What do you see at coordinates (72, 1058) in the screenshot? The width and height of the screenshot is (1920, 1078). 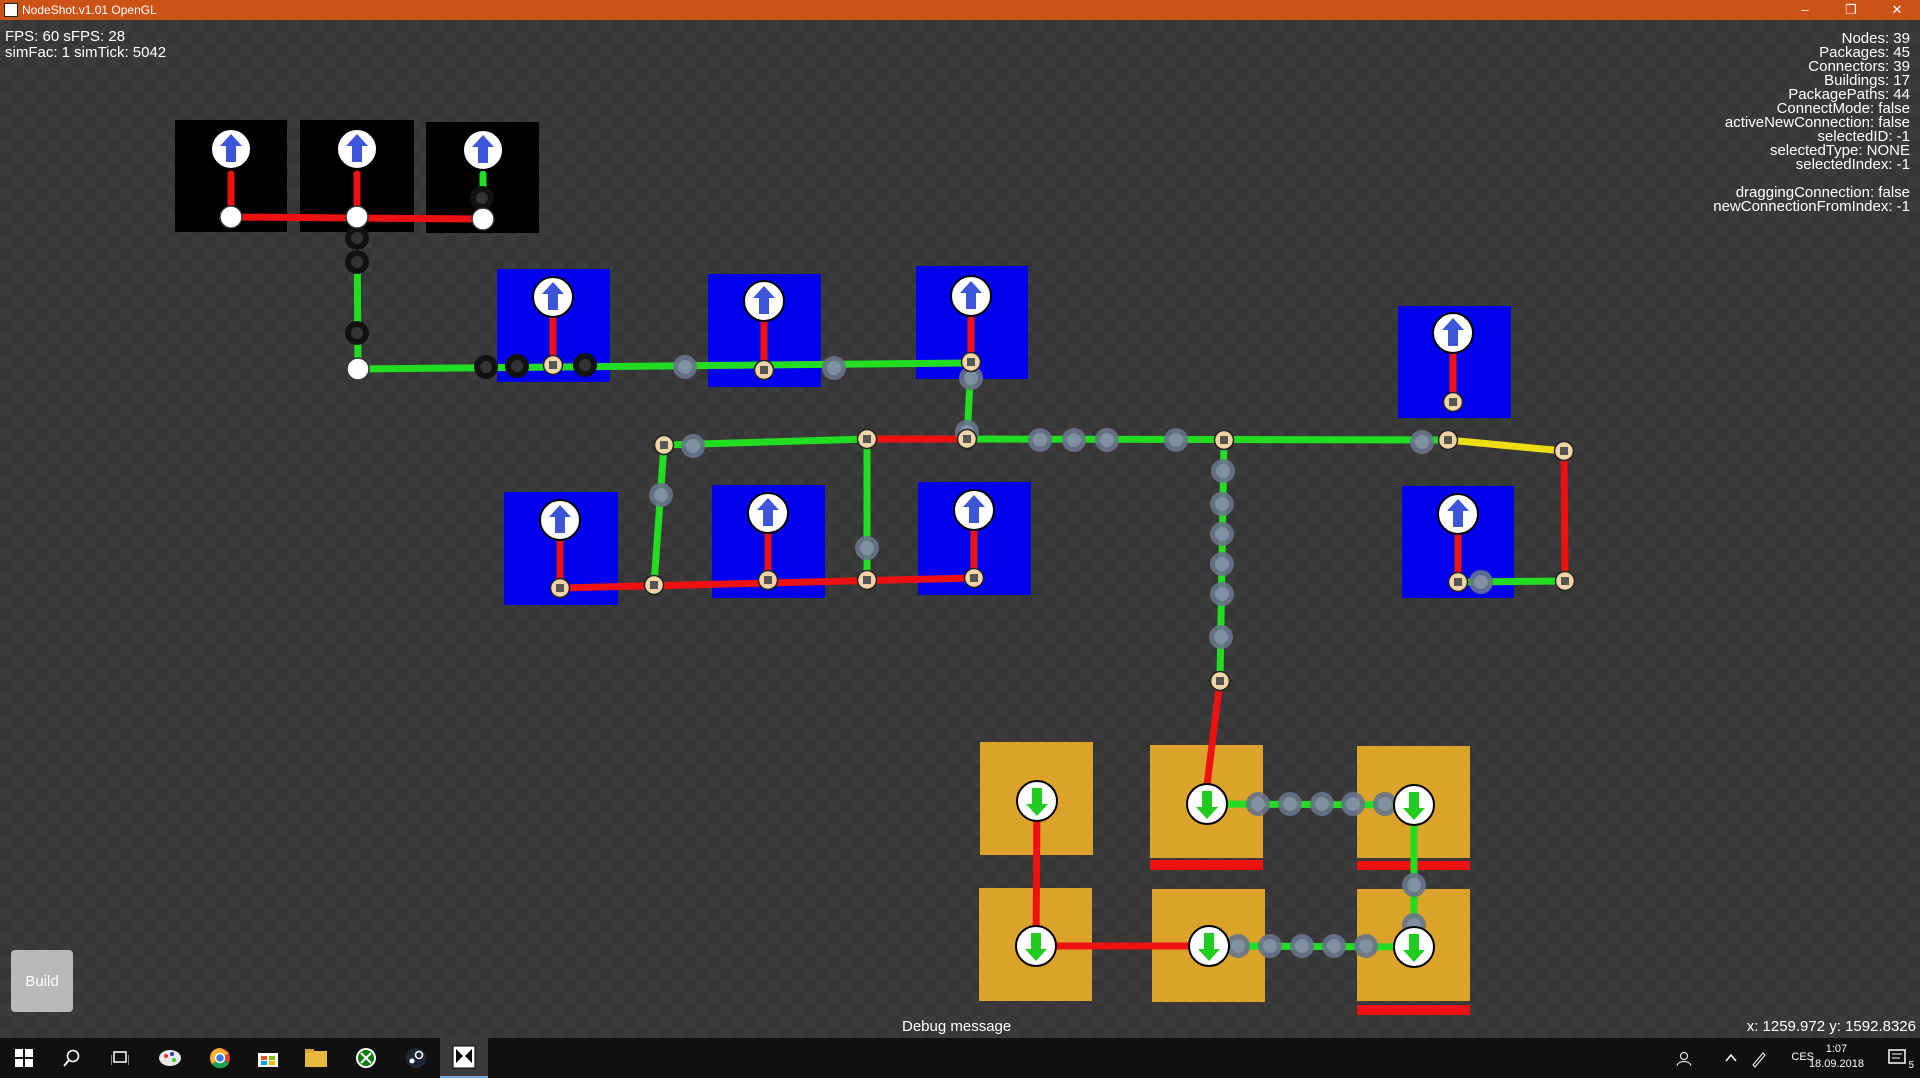 I see `search-icon` at bounding box center [72, 1058].